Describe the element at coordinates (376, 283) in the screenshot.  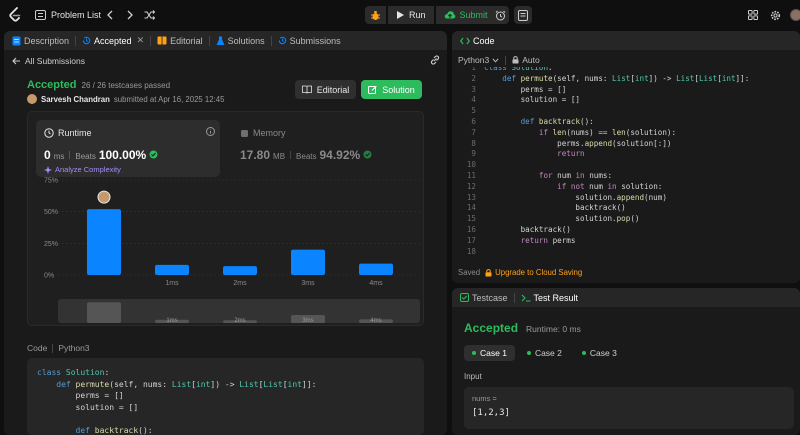
I see `chart-x-tick-label: 4ms` at that location.